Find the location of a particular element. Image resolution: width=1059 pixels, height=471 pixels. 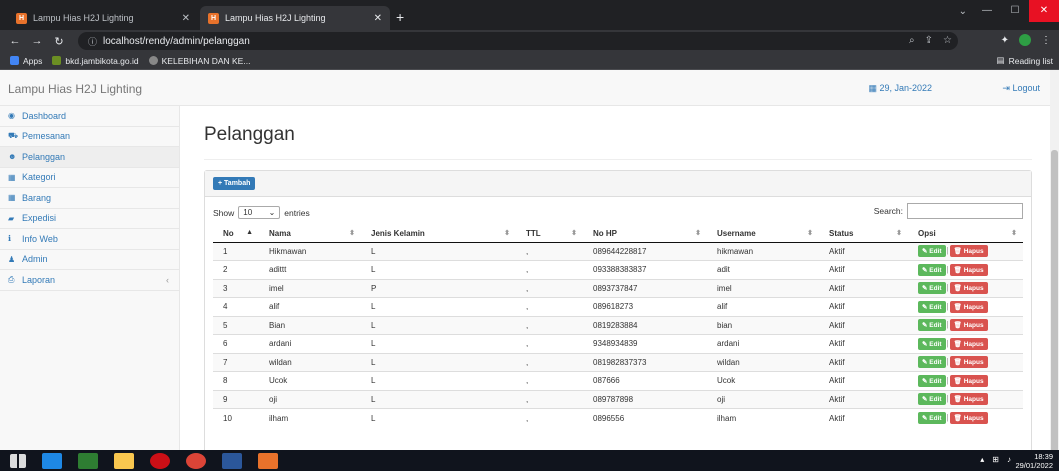

page-scrollbar is located at coordinates (1054, 270).